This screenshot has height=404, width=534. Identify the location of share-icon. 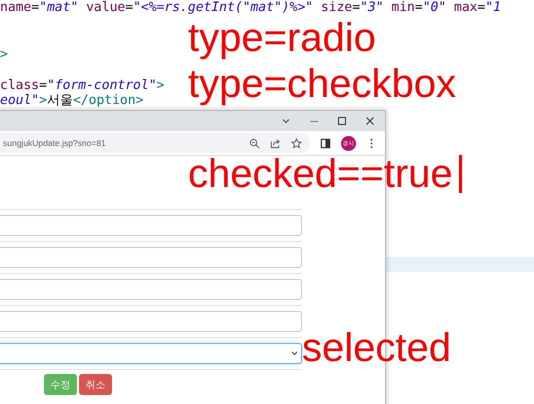
(275, 143).